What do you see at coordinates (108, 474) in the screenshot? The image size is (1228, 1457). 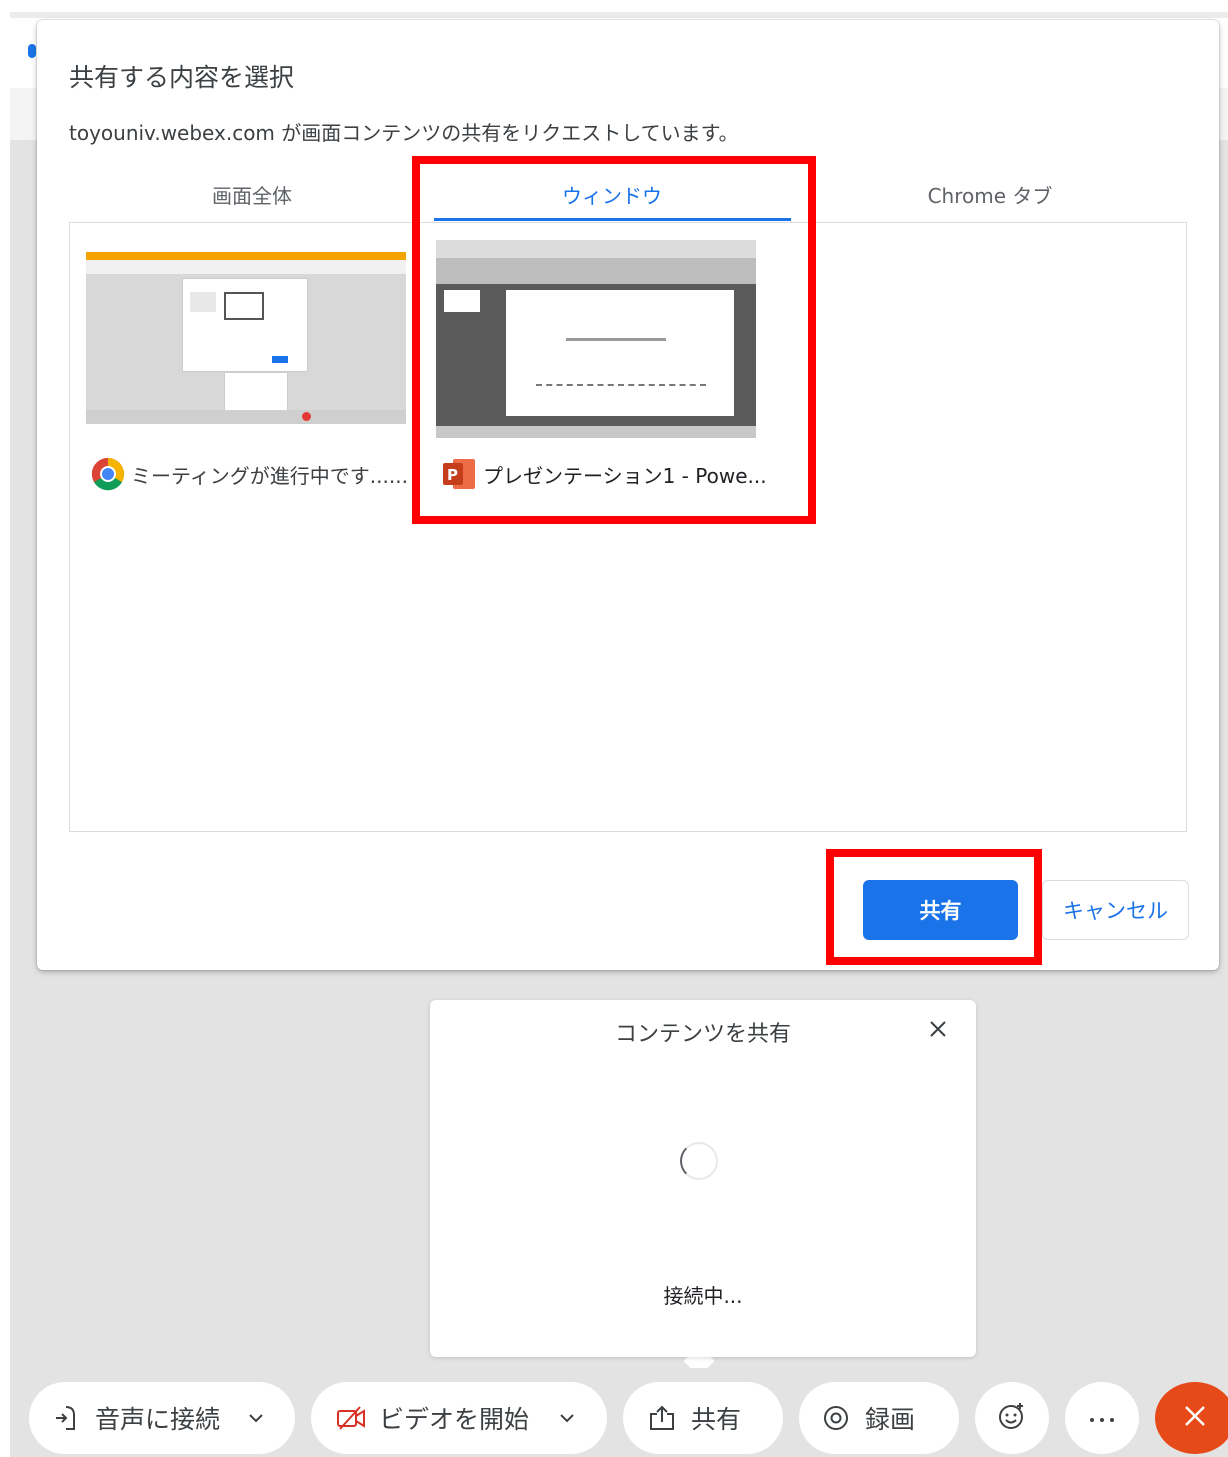 I see `chrome-icon` at bounding box center [108, 474].